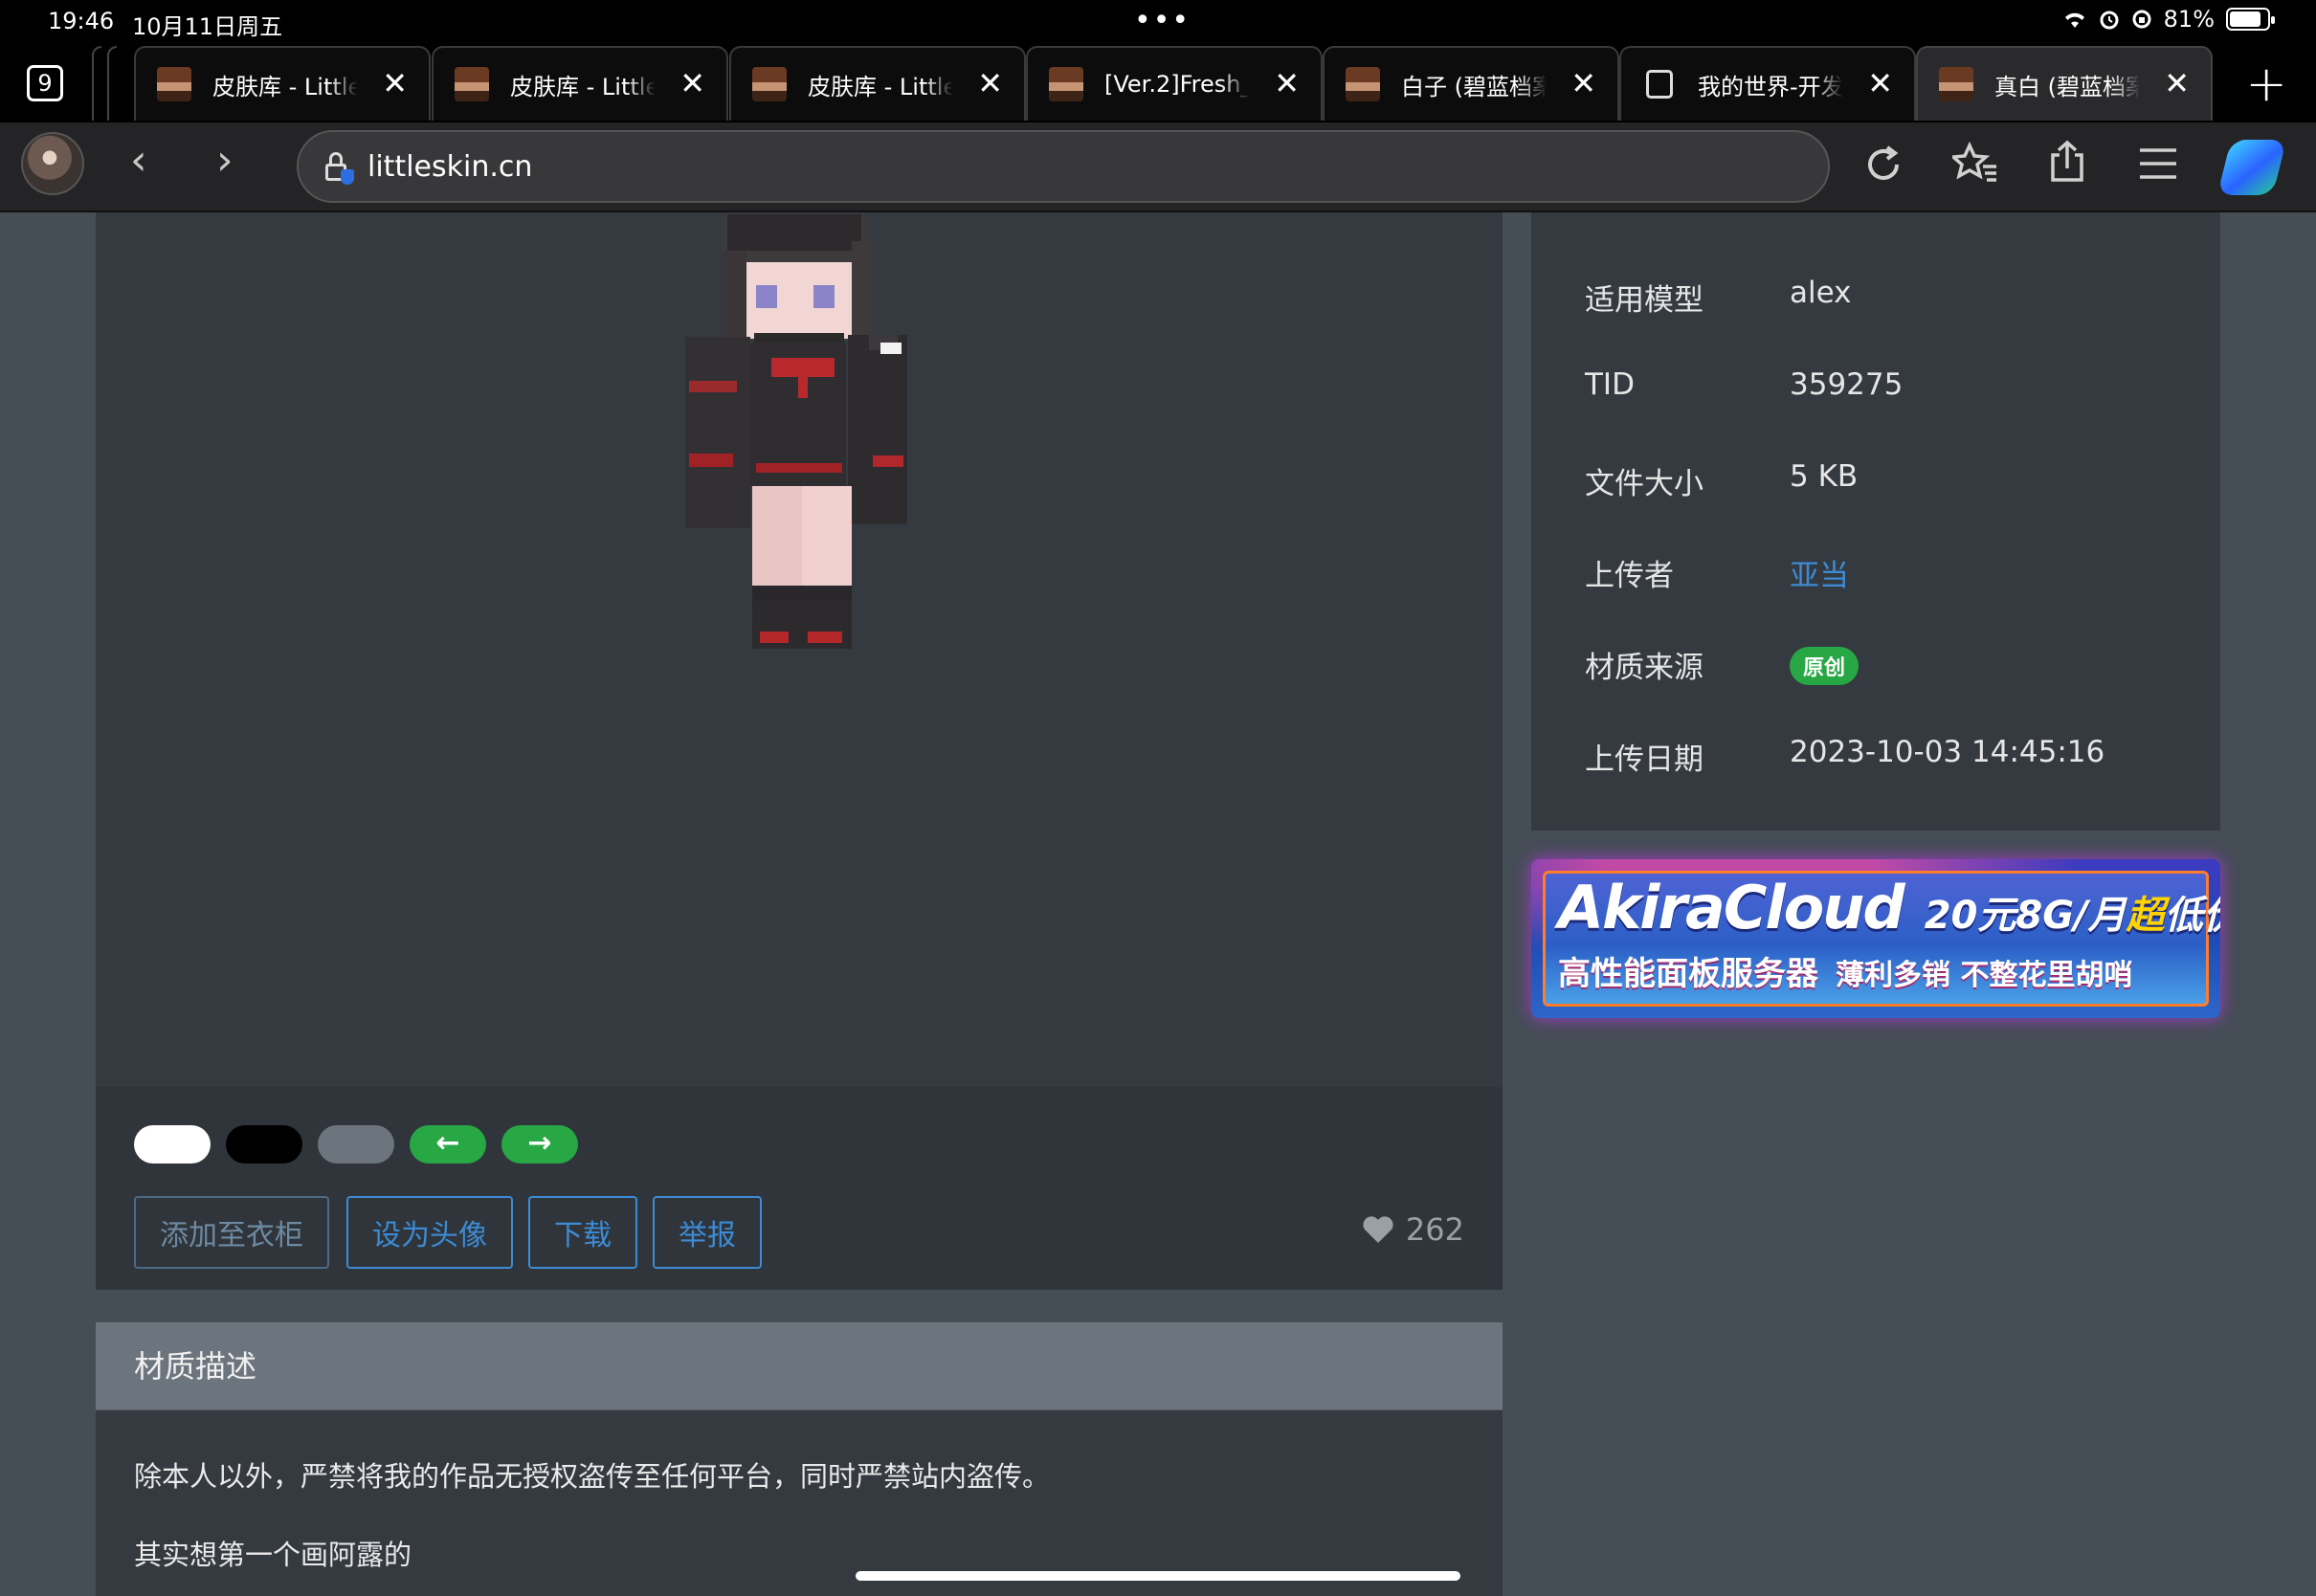 This screenshot has height=1596, width=2316. I want to click on tab-title: 白子 (碧蓝档案, so click(1474, 87).